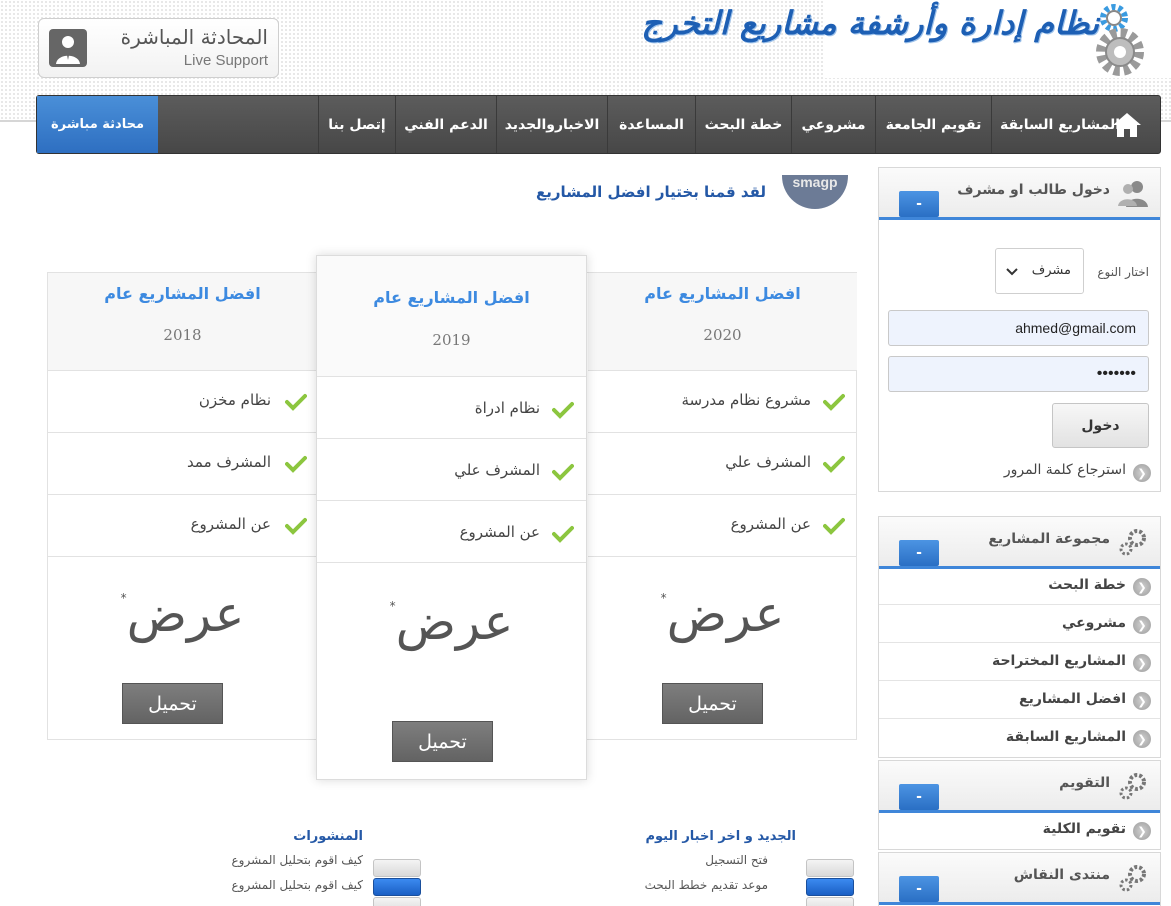  What do you see at coordinates (706, 885) in the screenshot?
I see `news-item: موعد تقديم خطط البحث` at bounding box center [706, 885].